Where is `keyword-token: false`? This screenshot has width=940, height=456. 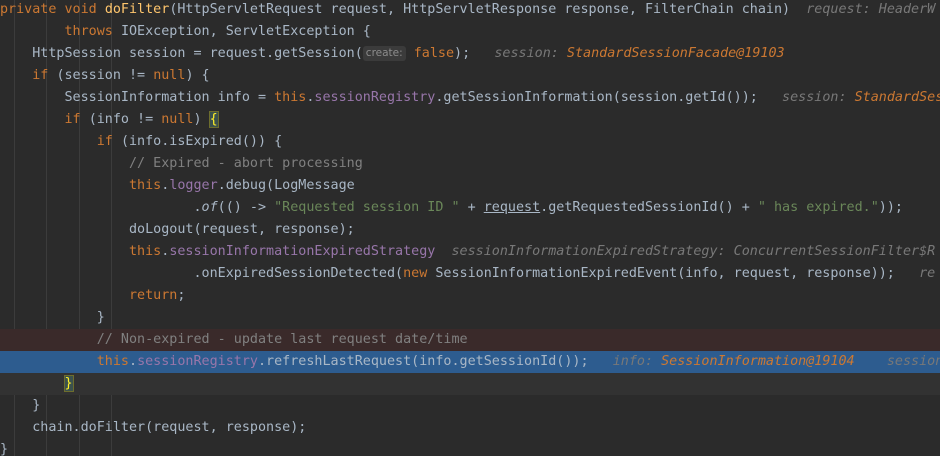 keyword-token: false is located at coordinates (430, 53).